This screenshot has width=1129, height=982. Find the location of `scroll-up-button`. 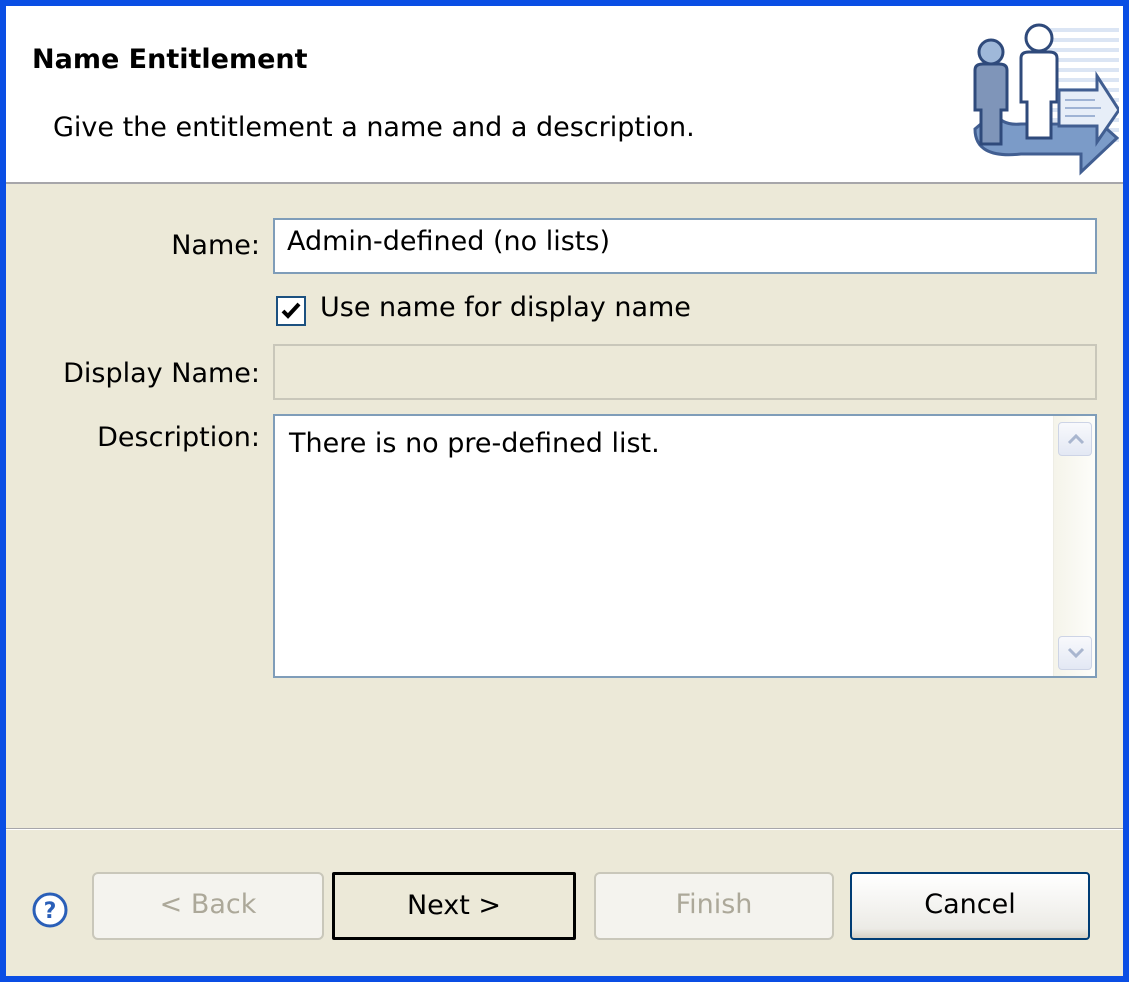

scroll-up-button is located at coordinates (1075, 439).